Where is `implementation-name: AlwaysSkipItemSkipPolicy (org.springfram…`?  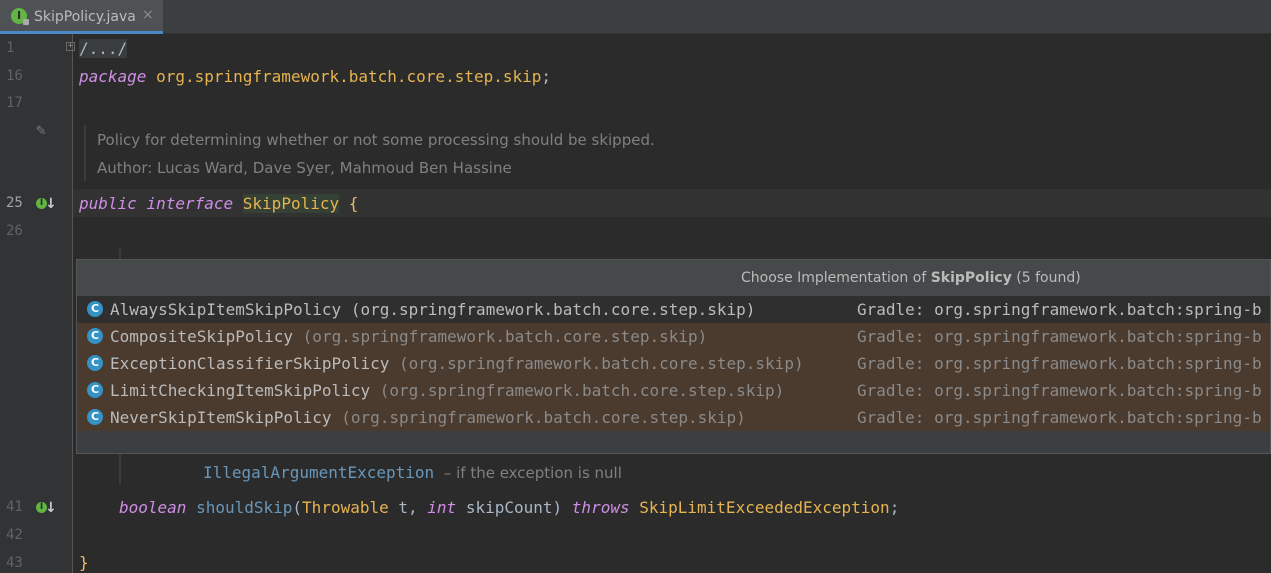 implementation-name: AlwaysSkipItemSkipPolicy (org.springfram… is located at coordinates (432, 309).